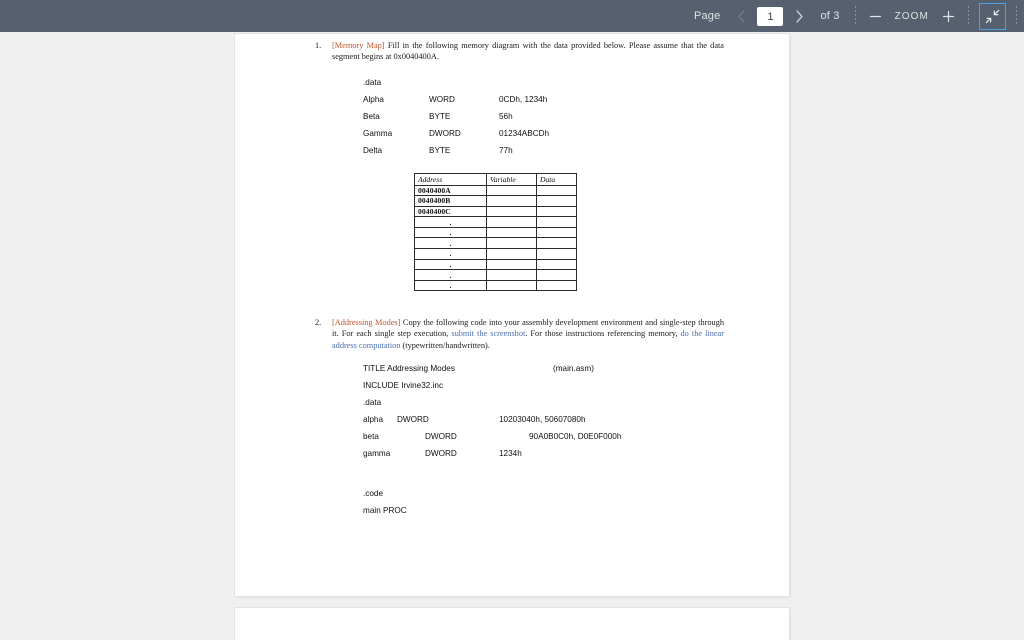 The height and width of the screenshot is (640, 1024). What do you see at coordinates (506, 150) in the screenshot?
I see `var-value: 77h` at bounding box center [506, 150].